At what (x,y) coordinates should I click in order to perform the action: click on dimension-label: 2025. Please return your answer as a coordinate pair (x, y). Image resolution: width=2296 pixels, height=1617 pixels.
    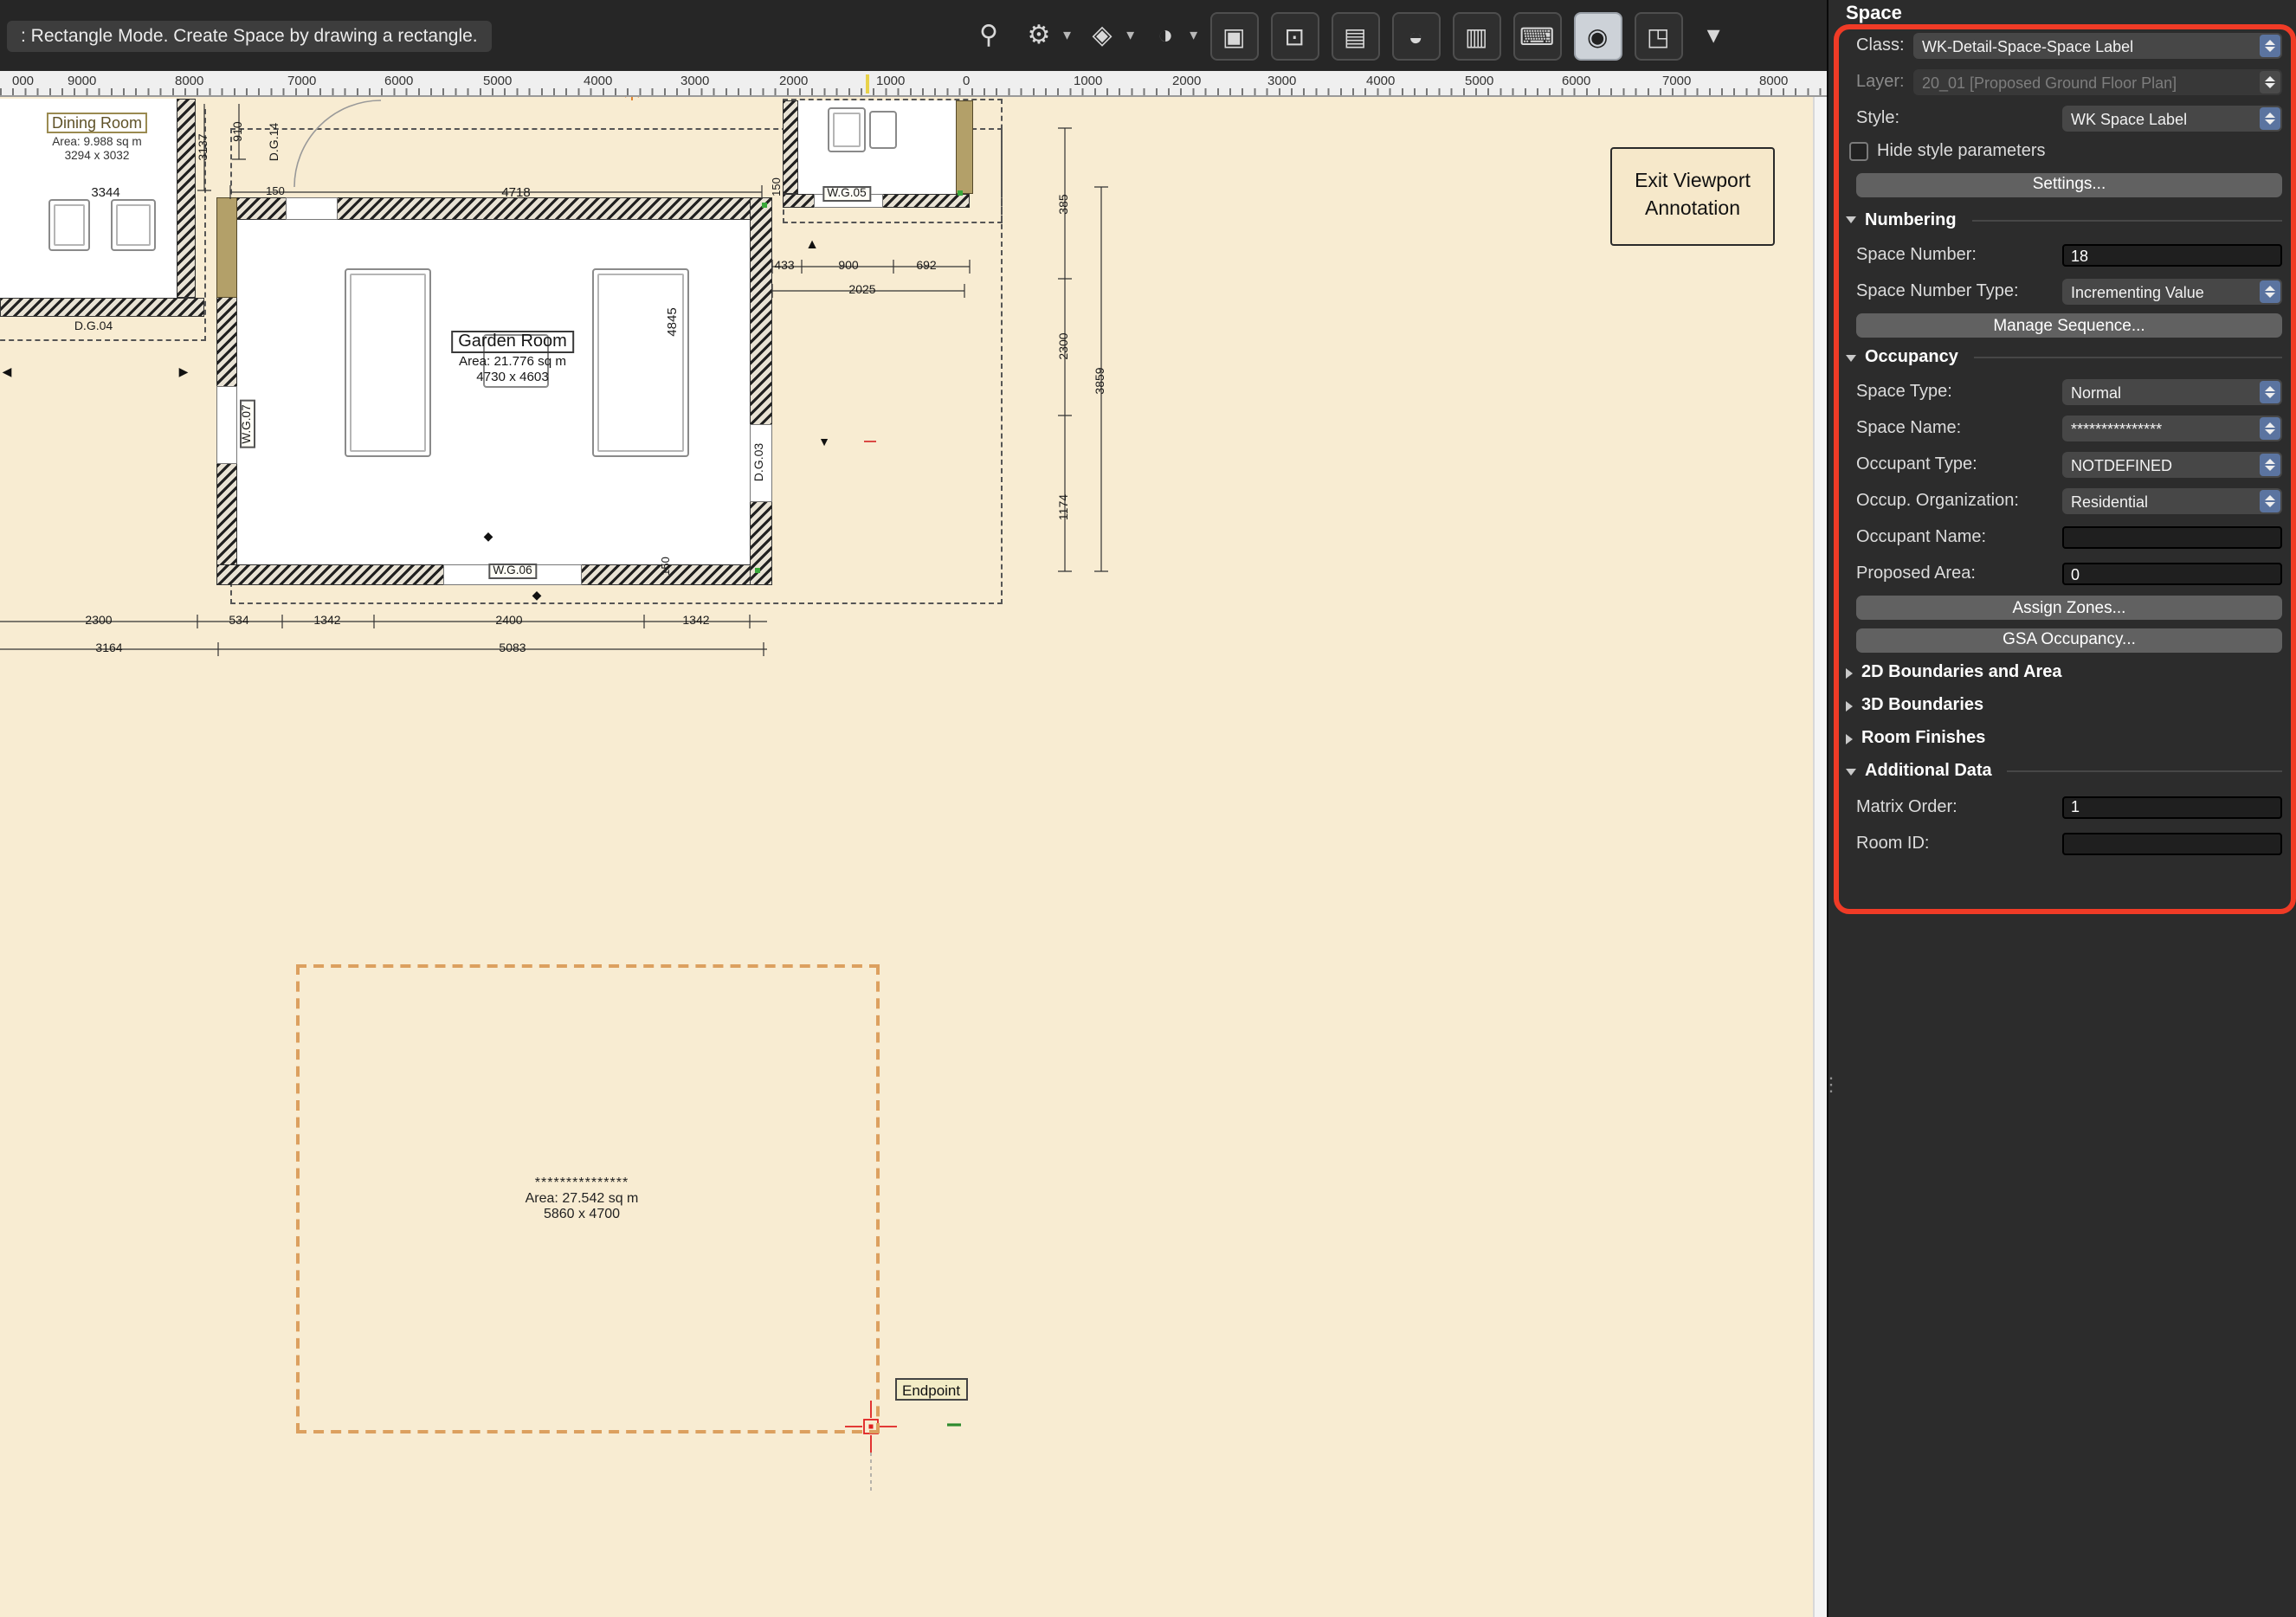
    Looking at the image, I should click on (862, 291).